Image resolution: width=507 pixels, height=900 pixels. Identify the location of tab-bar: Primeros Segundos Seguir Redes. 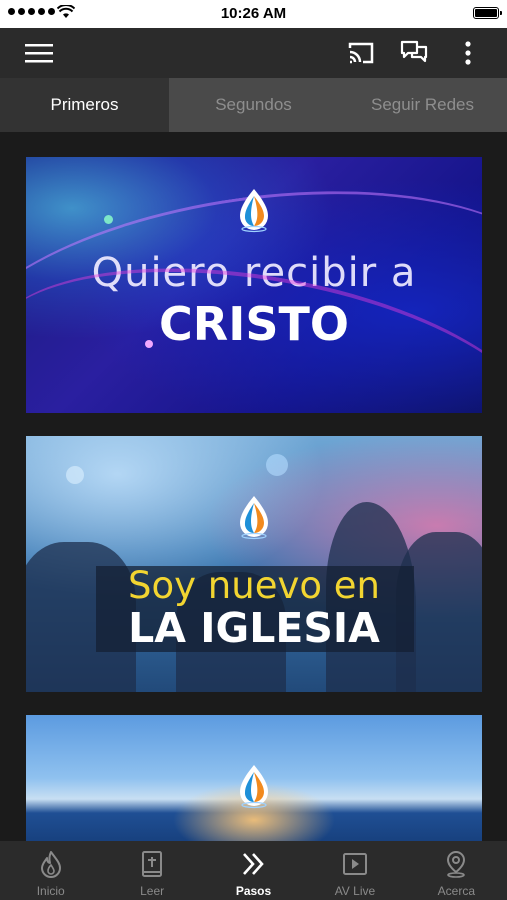
(253, 105).